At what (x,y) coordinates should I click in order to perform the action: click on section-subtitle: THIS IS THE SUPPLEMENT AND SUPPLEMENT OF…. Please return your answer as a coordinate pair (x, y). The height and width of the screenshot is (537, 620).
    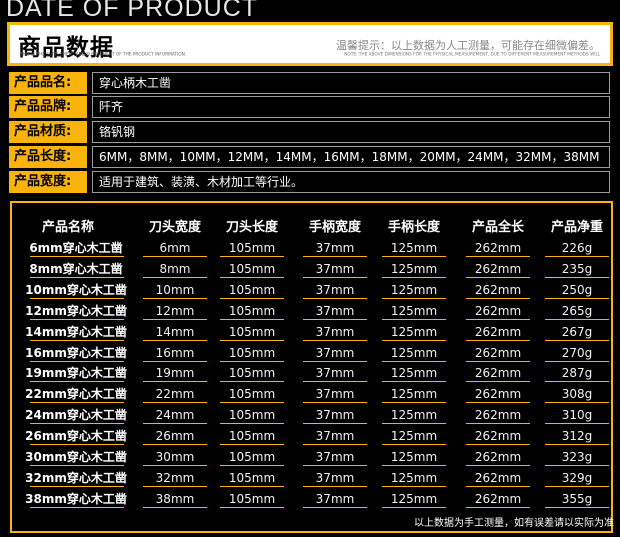
    Looking at the image, I should click on (103, 55).